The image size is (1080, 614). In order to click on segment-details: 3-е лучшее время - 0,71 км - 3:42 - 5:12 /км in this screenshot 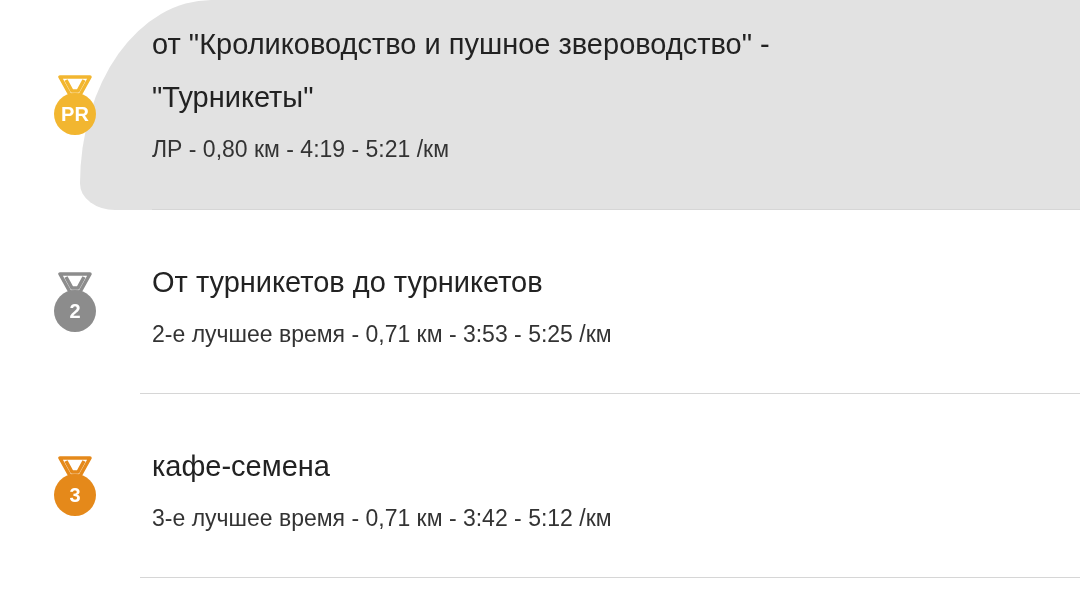, I will do `click(382, 518)`.